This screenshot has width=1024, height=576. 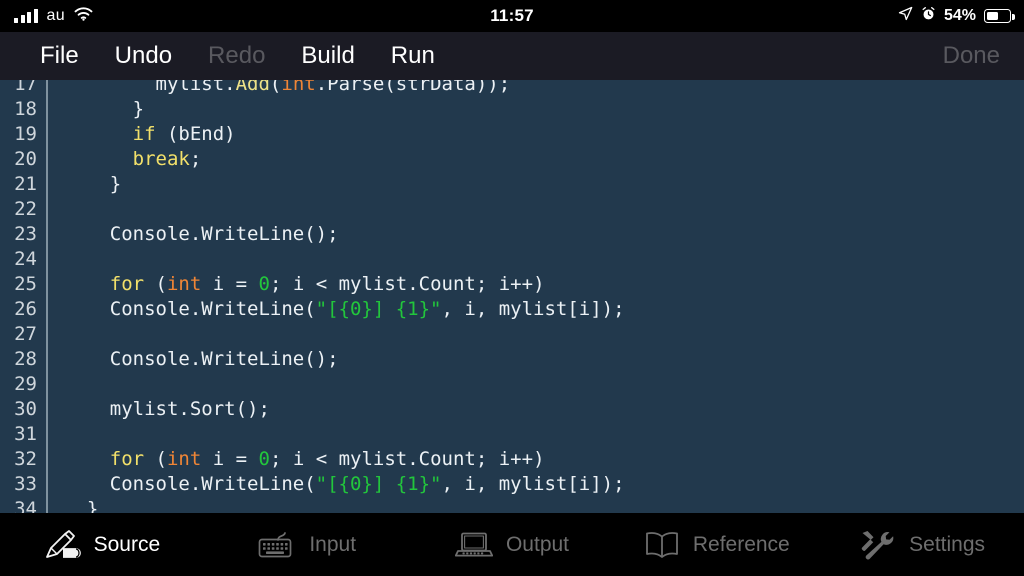 What do you see at coordinates (142, 134) in the screenshot?
I see `line-source: if (bEnd)` at bounding box center [142, 134].